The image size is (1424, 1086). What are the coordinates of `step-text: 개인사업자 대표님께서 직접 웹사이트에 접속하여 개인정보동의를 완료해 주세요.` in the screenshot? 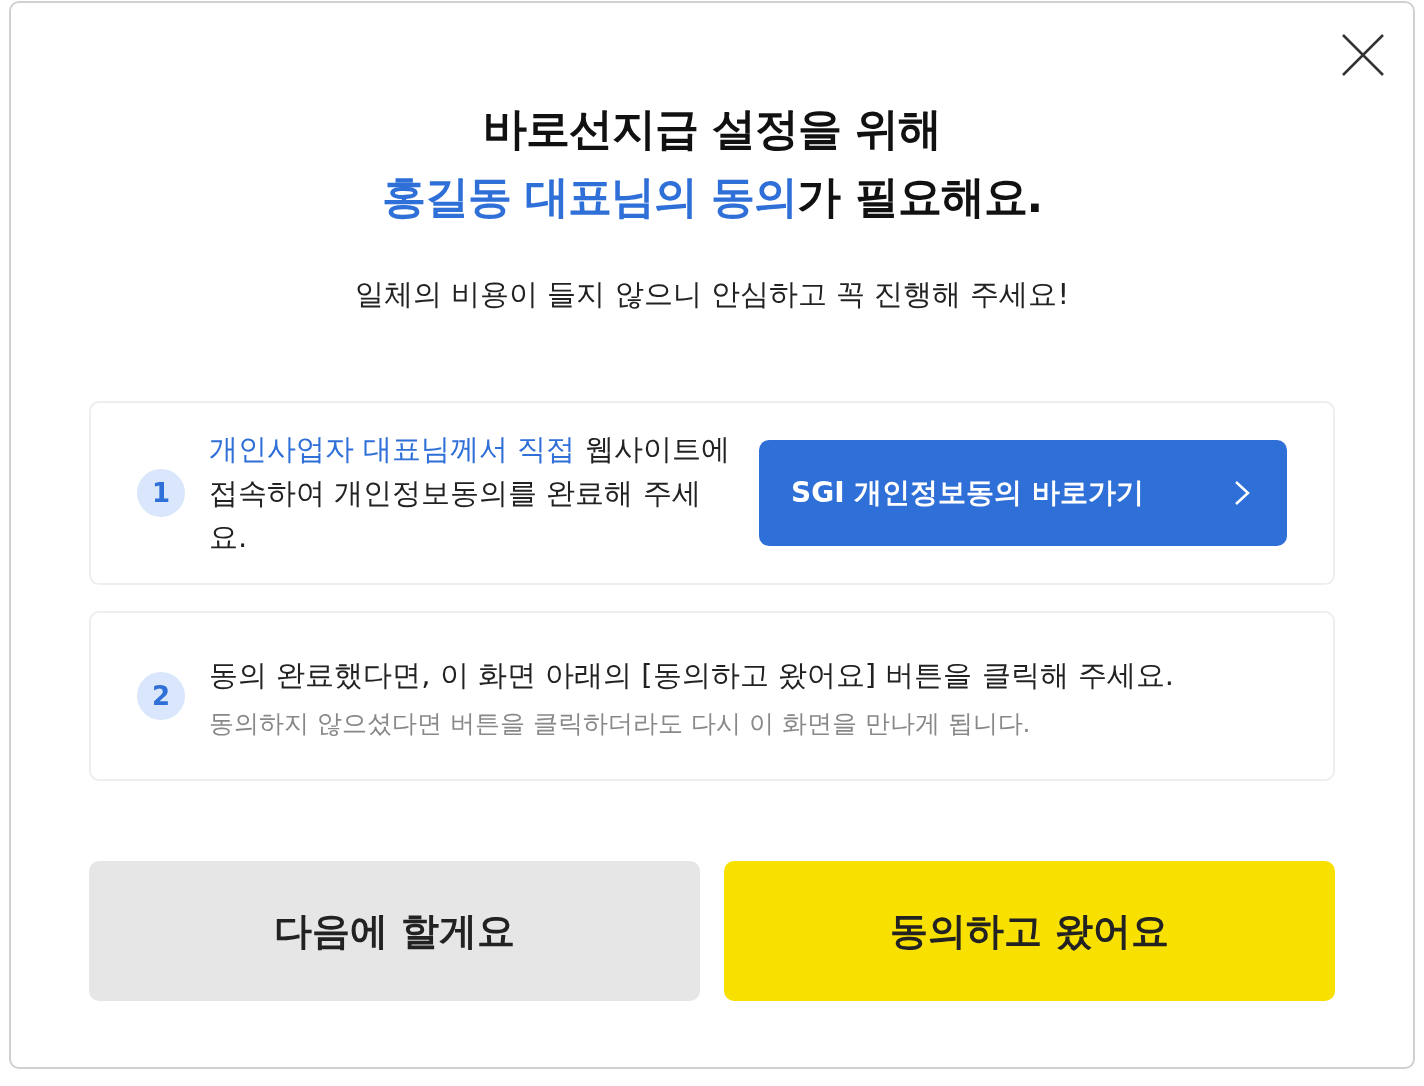 It's located at (470, 493).